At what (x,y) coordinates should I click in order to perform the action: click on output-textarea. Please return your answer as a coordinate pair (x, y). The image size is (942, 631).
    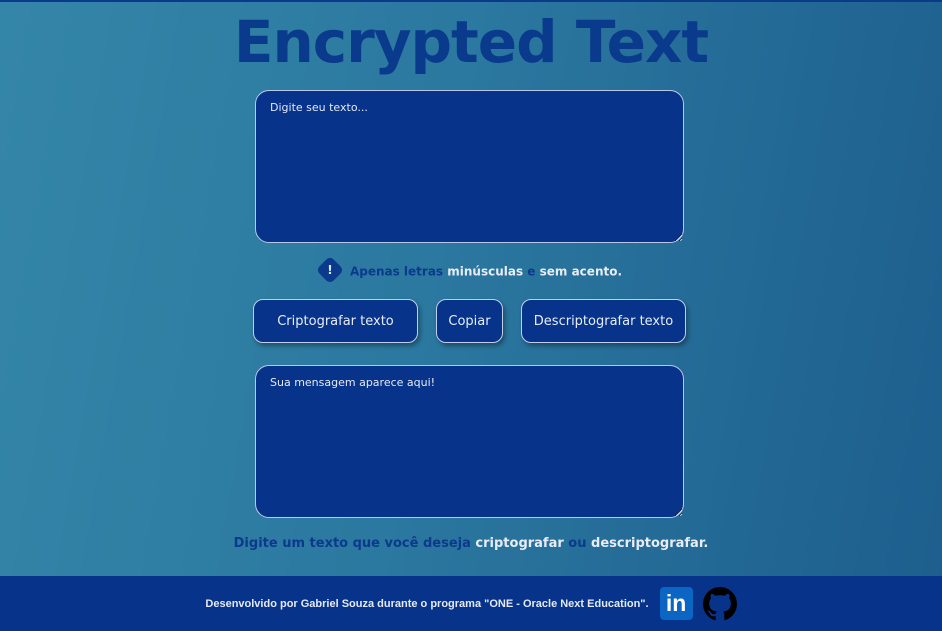
    Looking at the image, I should click on (469, 441).